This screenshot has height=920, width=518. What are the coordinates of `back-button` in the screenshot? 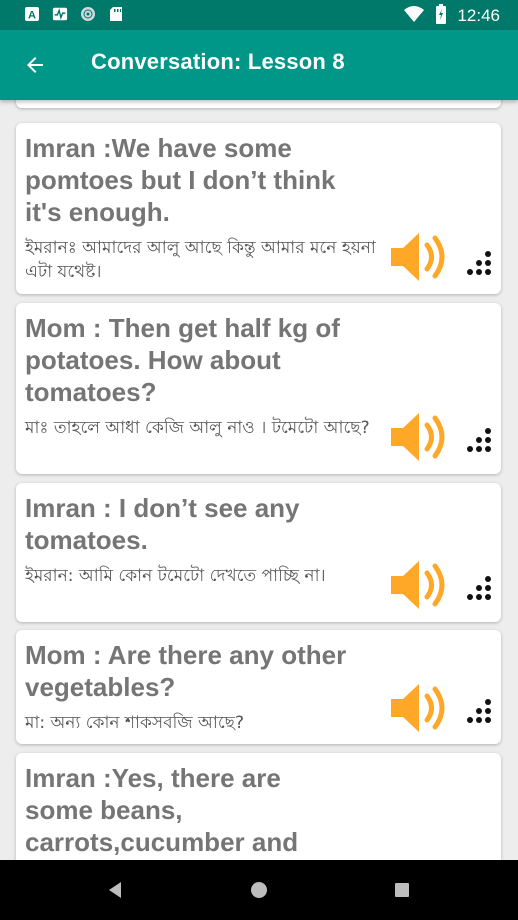 It's located at (35, 65).